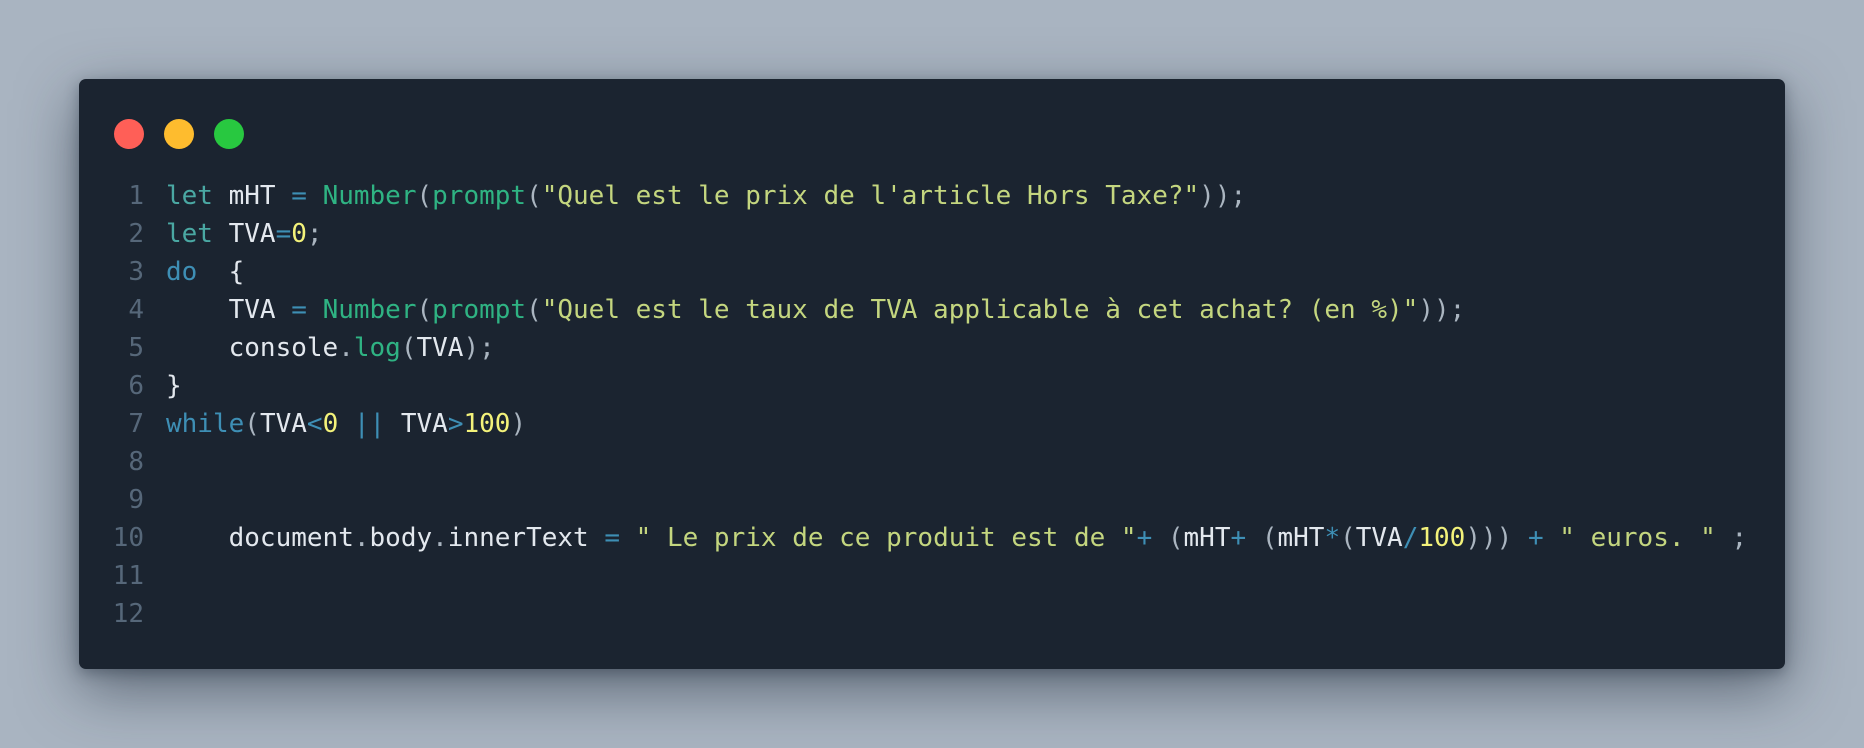  Describe the element at coordinates (189, 196) in the screenshot. I see `code-token: let` at that location.